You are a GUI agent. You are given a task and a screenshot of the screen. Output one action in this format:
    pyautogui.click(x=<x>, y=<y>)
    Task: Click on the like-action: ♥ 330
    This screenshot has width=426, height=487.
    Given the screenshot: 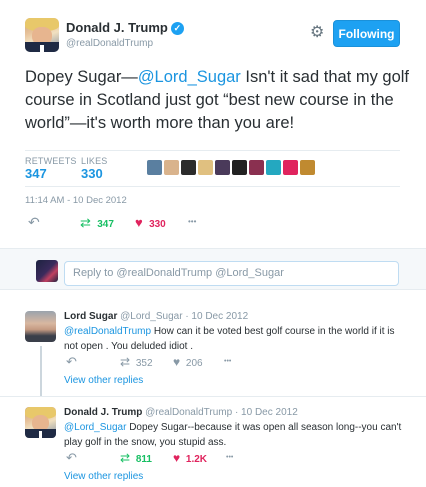 What is the action you would take?
    pyautogui.click(x=150, y=222)
    